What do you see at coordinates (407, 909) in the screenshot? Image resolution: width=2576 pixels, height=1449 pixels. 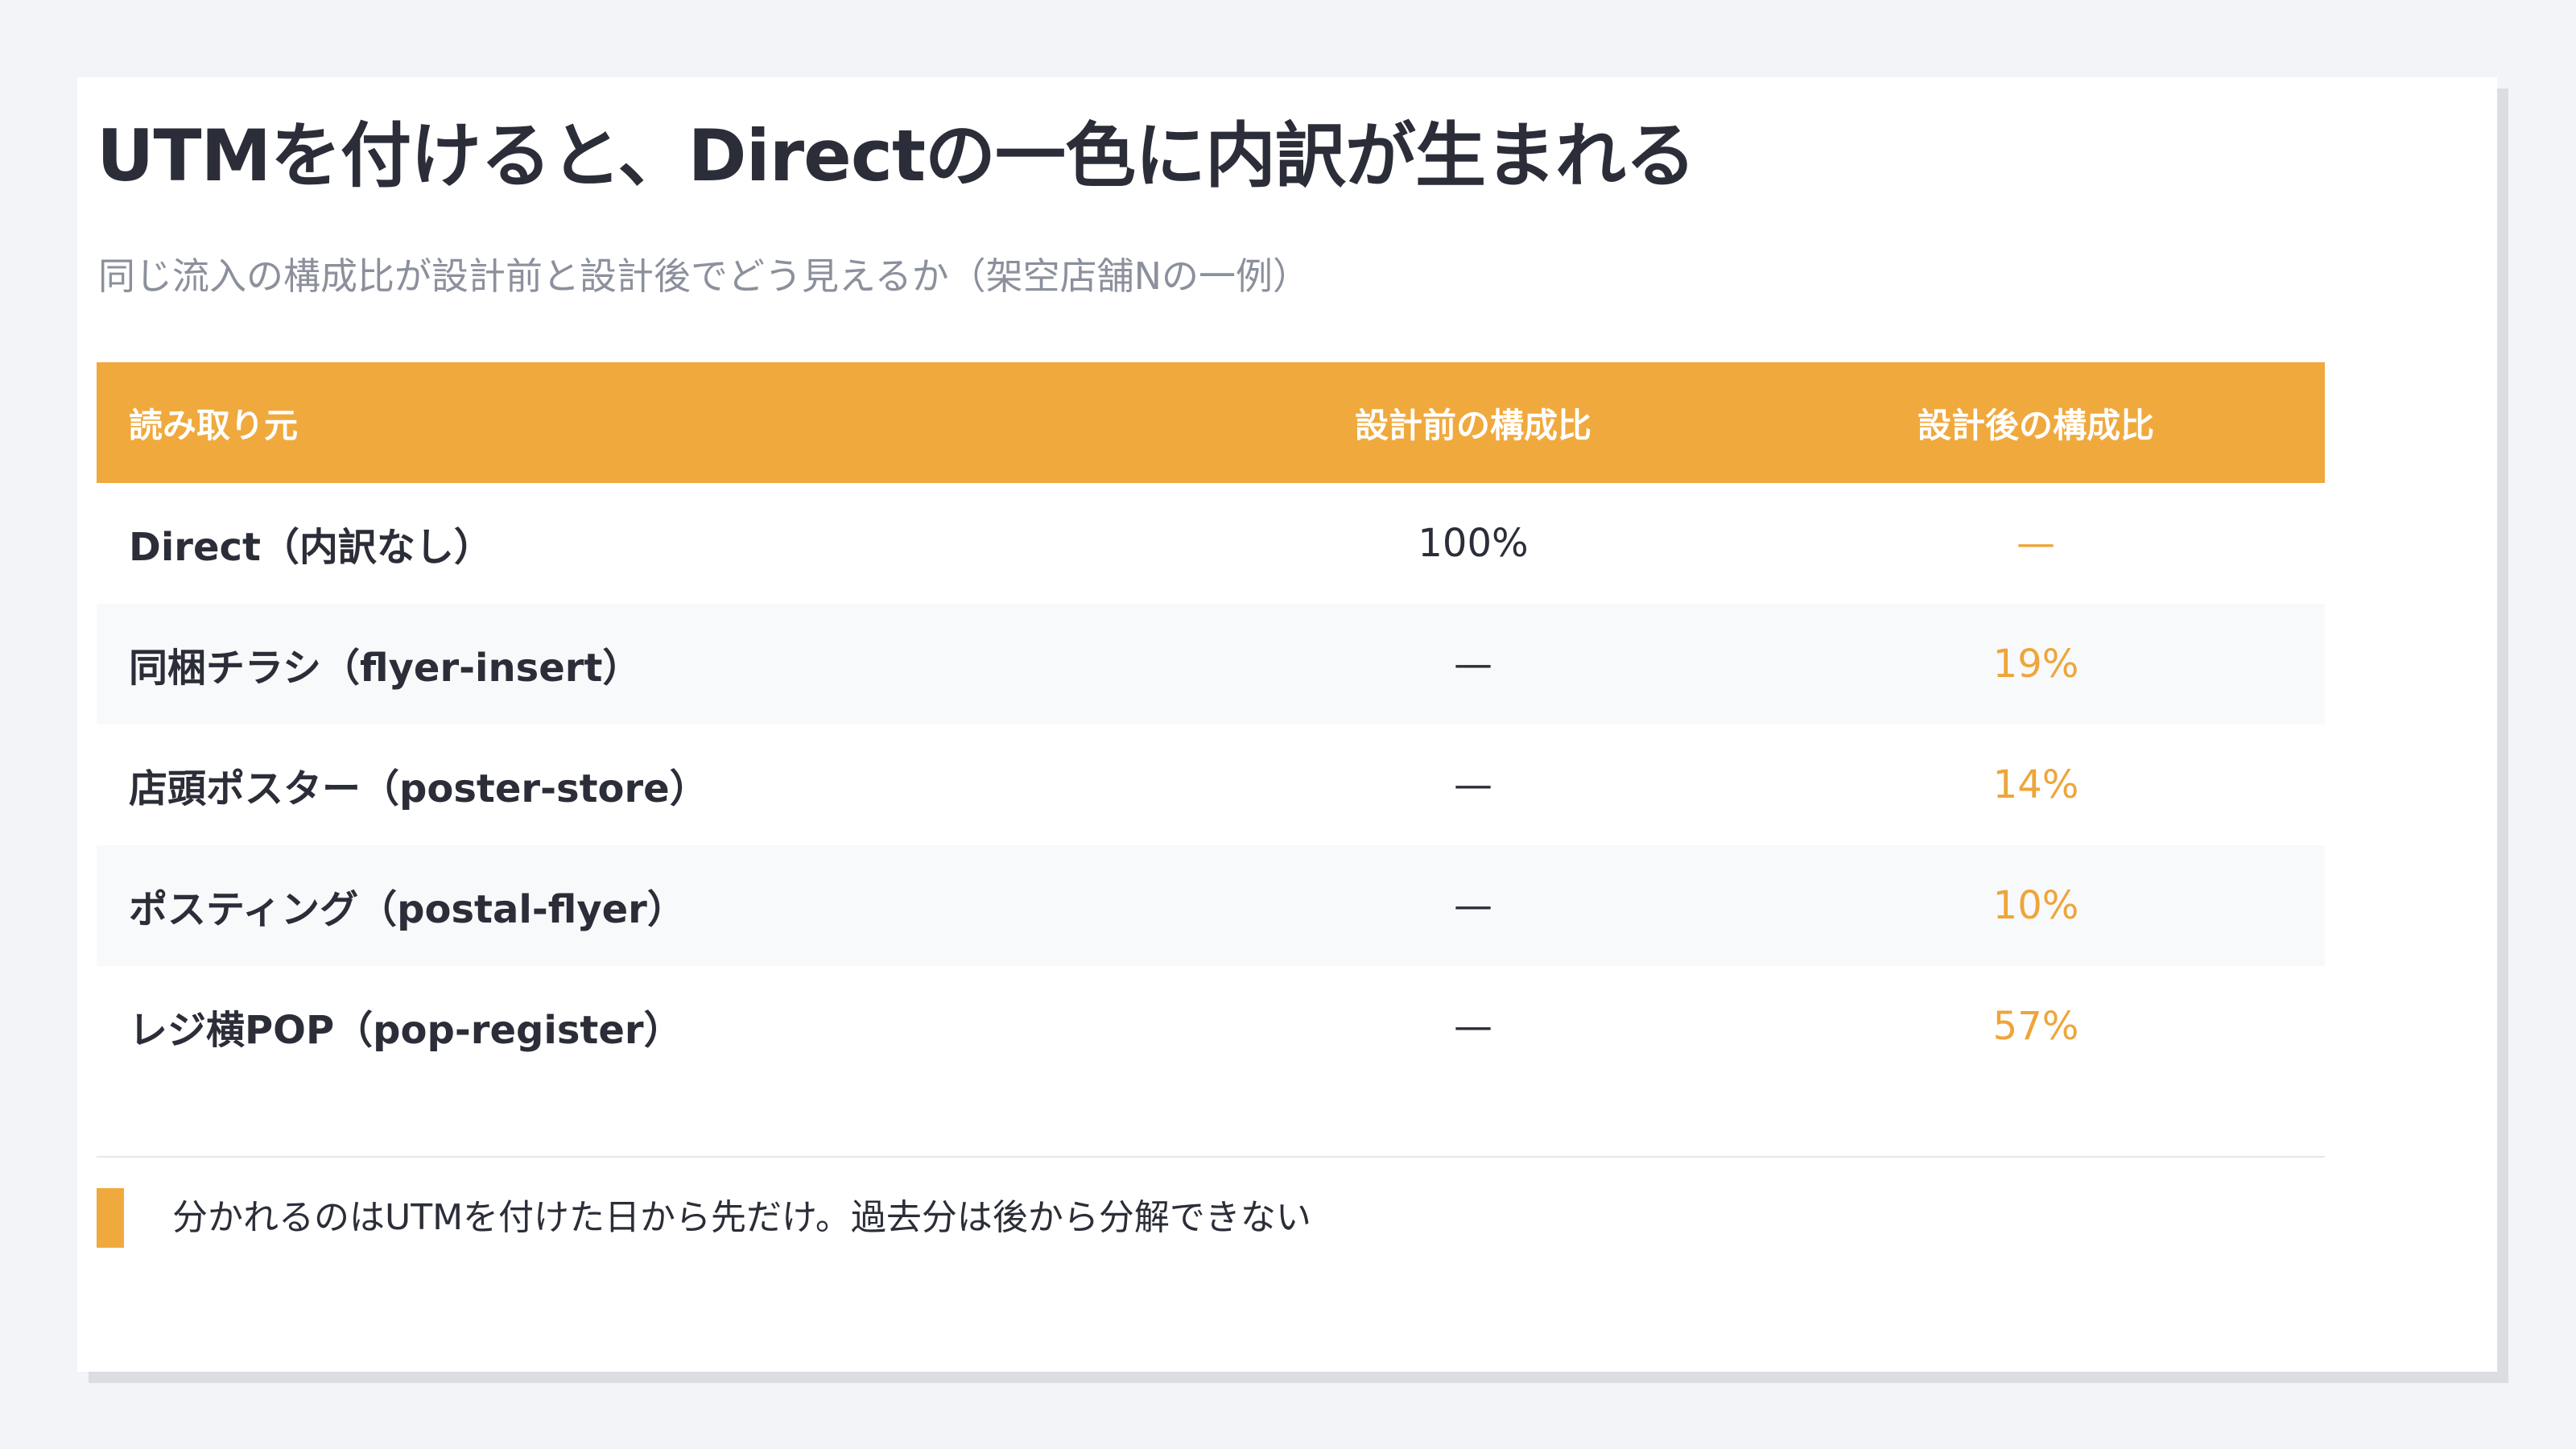 I see `cell-source: ポスティング（postal-flyer）` at bounding box center [407, 909].